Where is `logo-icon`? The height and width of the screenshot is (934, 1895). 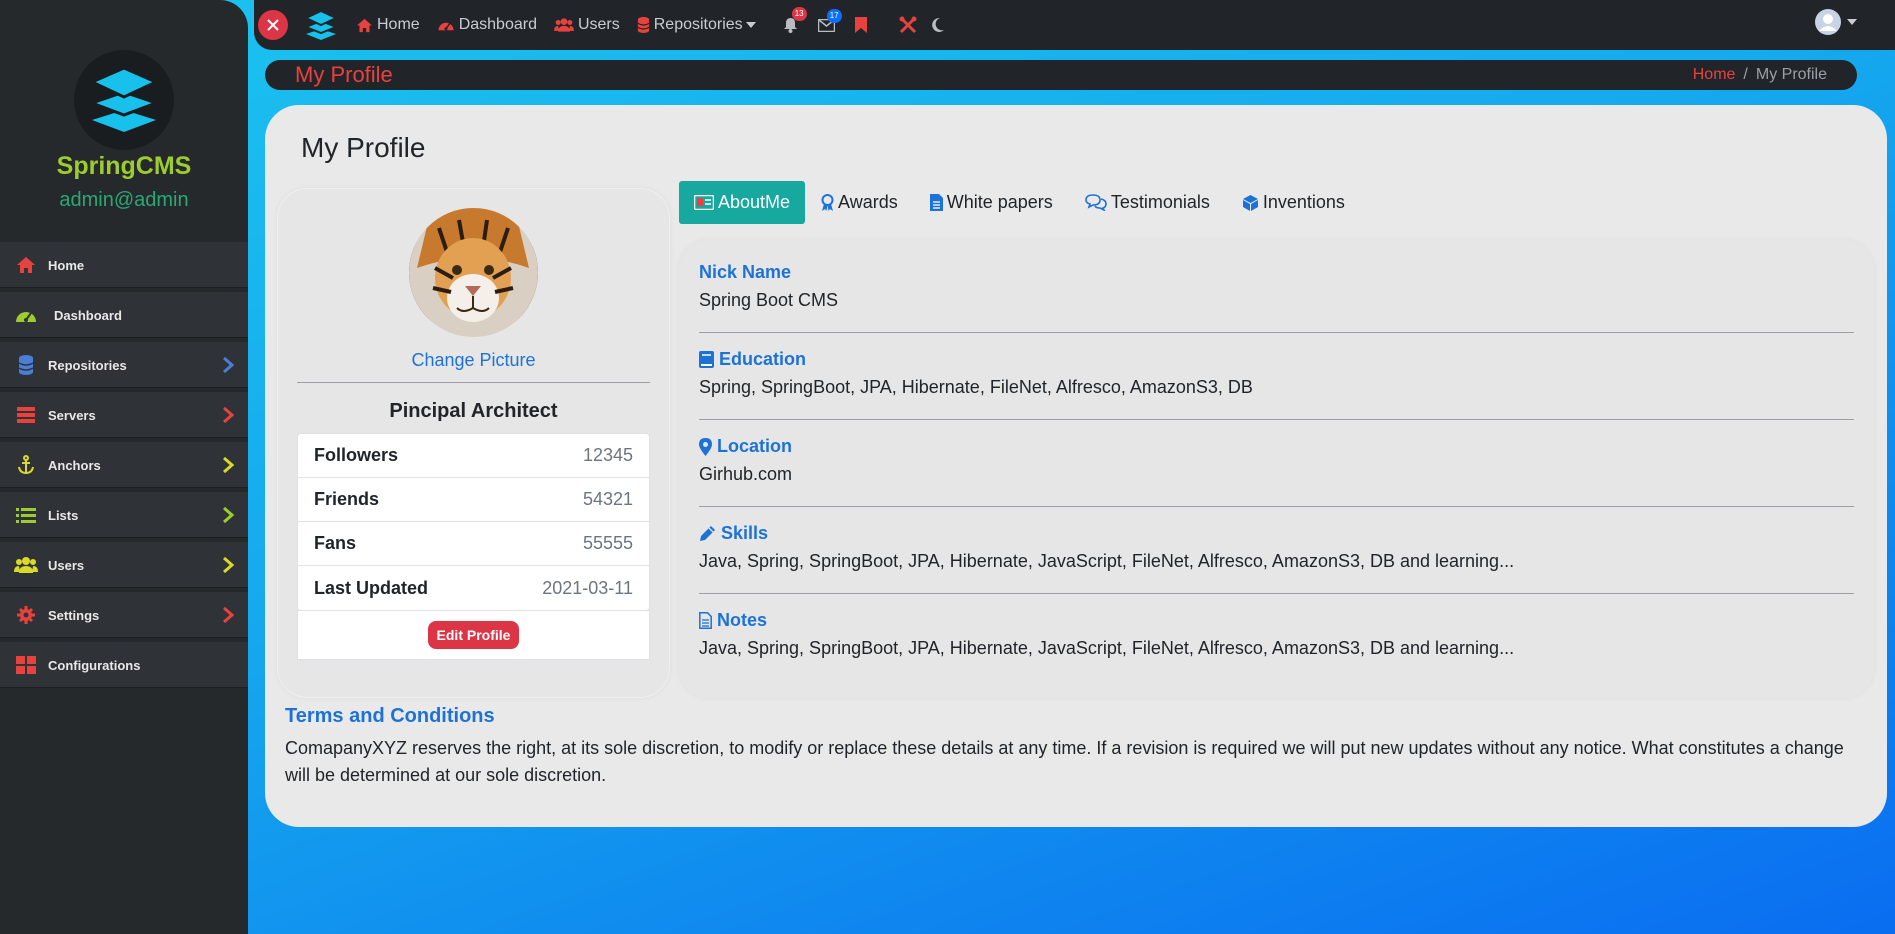 logo-icon is located at coordinates (124, 100).